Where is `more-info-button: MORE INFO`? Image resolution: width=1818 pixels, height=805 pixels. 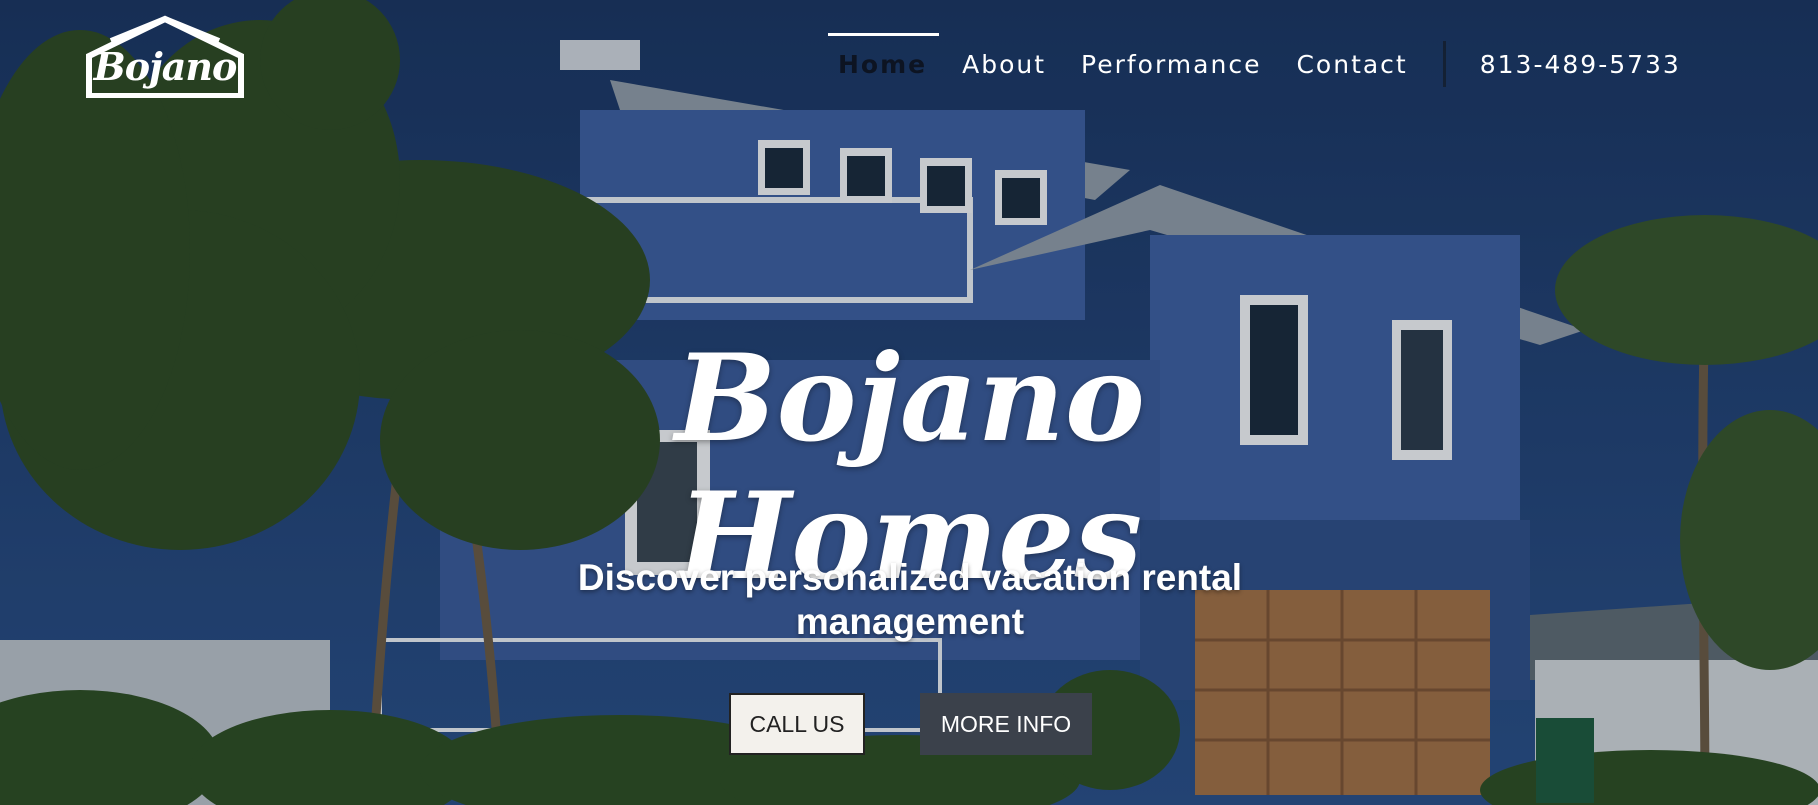
more-info-button: MORE INFO is located at coordinates (1006, 724).